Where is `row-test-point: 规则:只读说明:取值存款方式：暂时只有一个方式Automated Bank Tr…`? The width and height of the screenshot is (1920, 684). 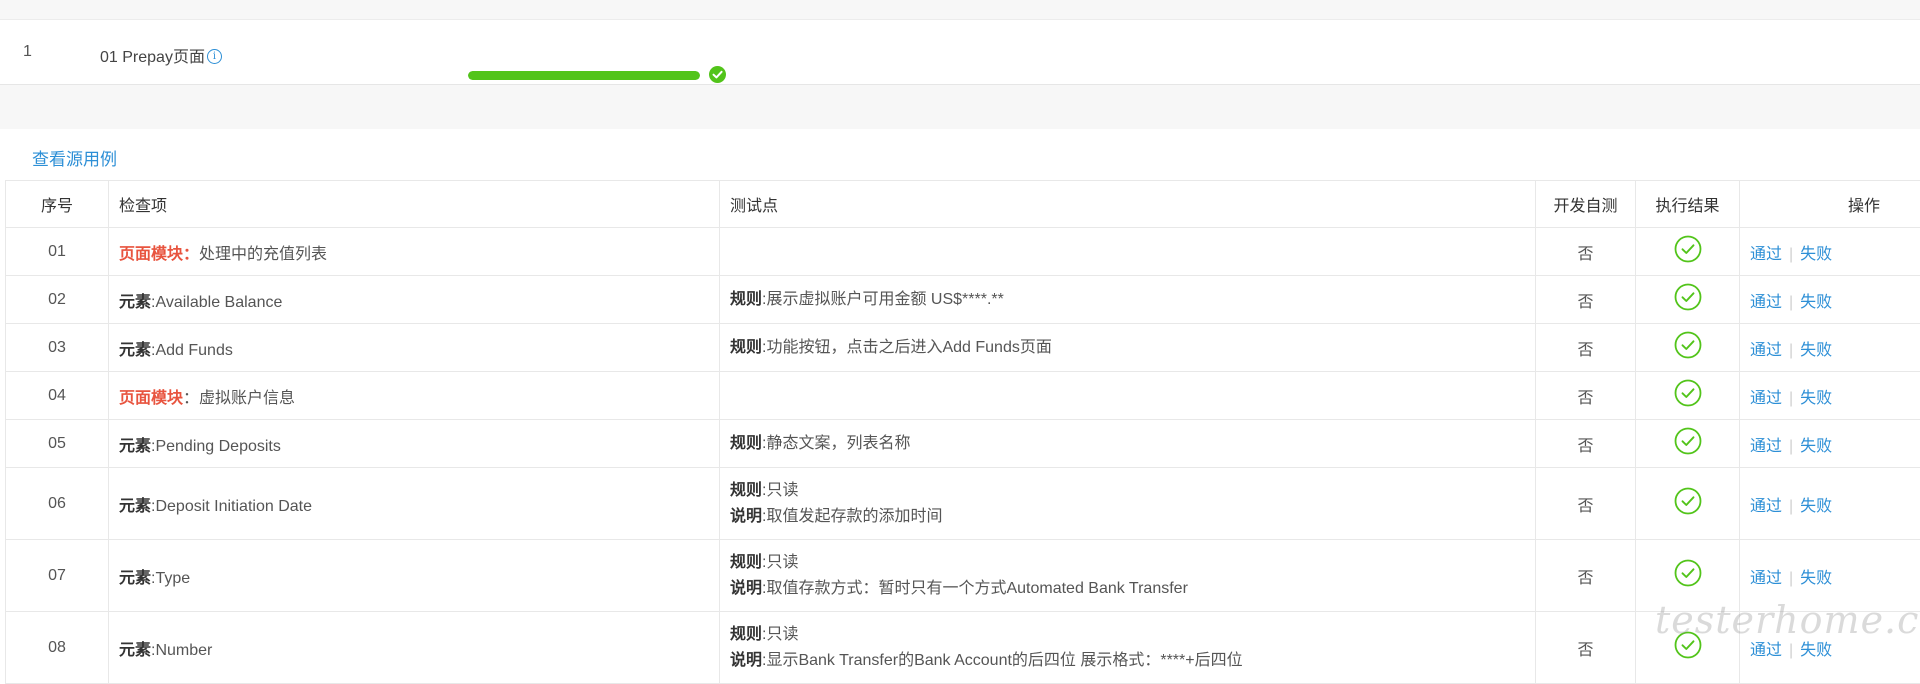 row-test-point: 规则:只读说明:取值存款方式：暂时只有一个方式Automated Bank Tr… is located at coordinates (1128, 576).